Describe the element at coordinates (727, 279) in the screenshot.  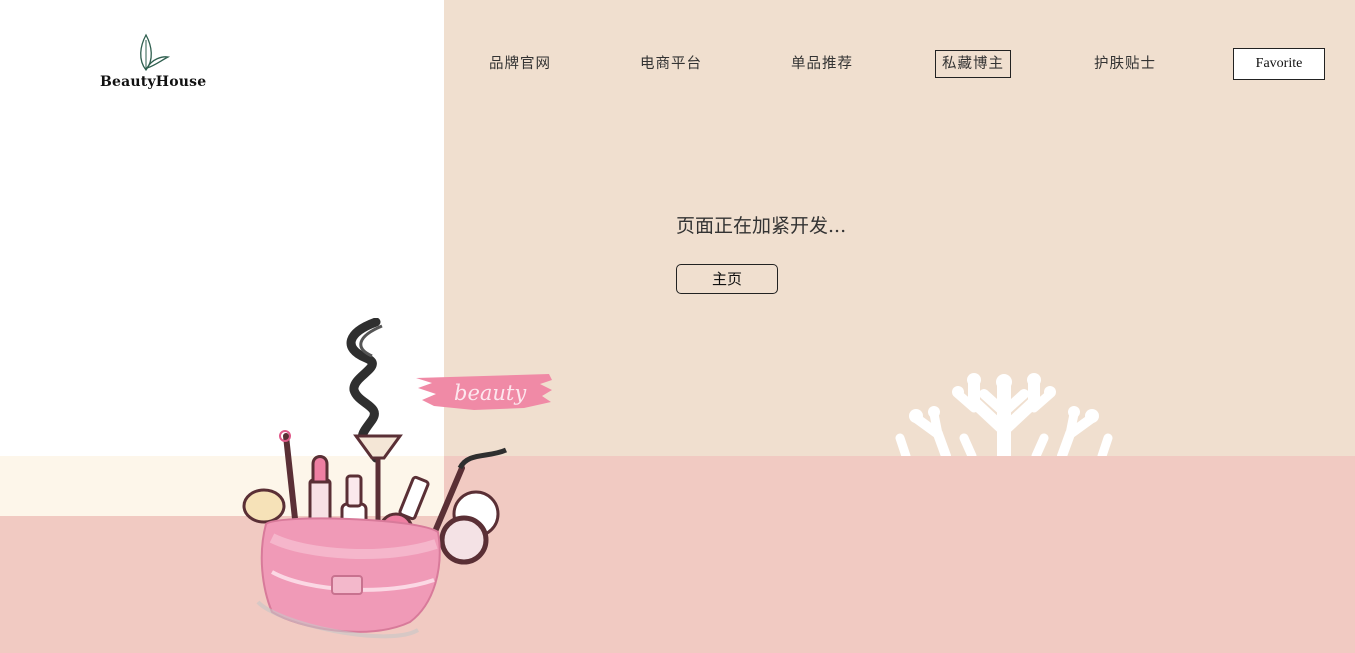
I see `home-button: 主页` at that location.